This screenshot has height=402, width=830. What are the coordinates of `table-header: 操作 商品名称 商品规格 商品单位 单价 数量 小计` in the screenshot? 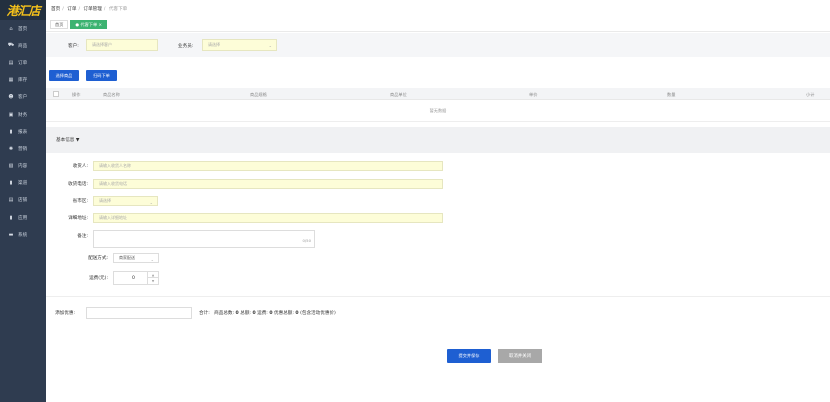 It's located at (438, 94).